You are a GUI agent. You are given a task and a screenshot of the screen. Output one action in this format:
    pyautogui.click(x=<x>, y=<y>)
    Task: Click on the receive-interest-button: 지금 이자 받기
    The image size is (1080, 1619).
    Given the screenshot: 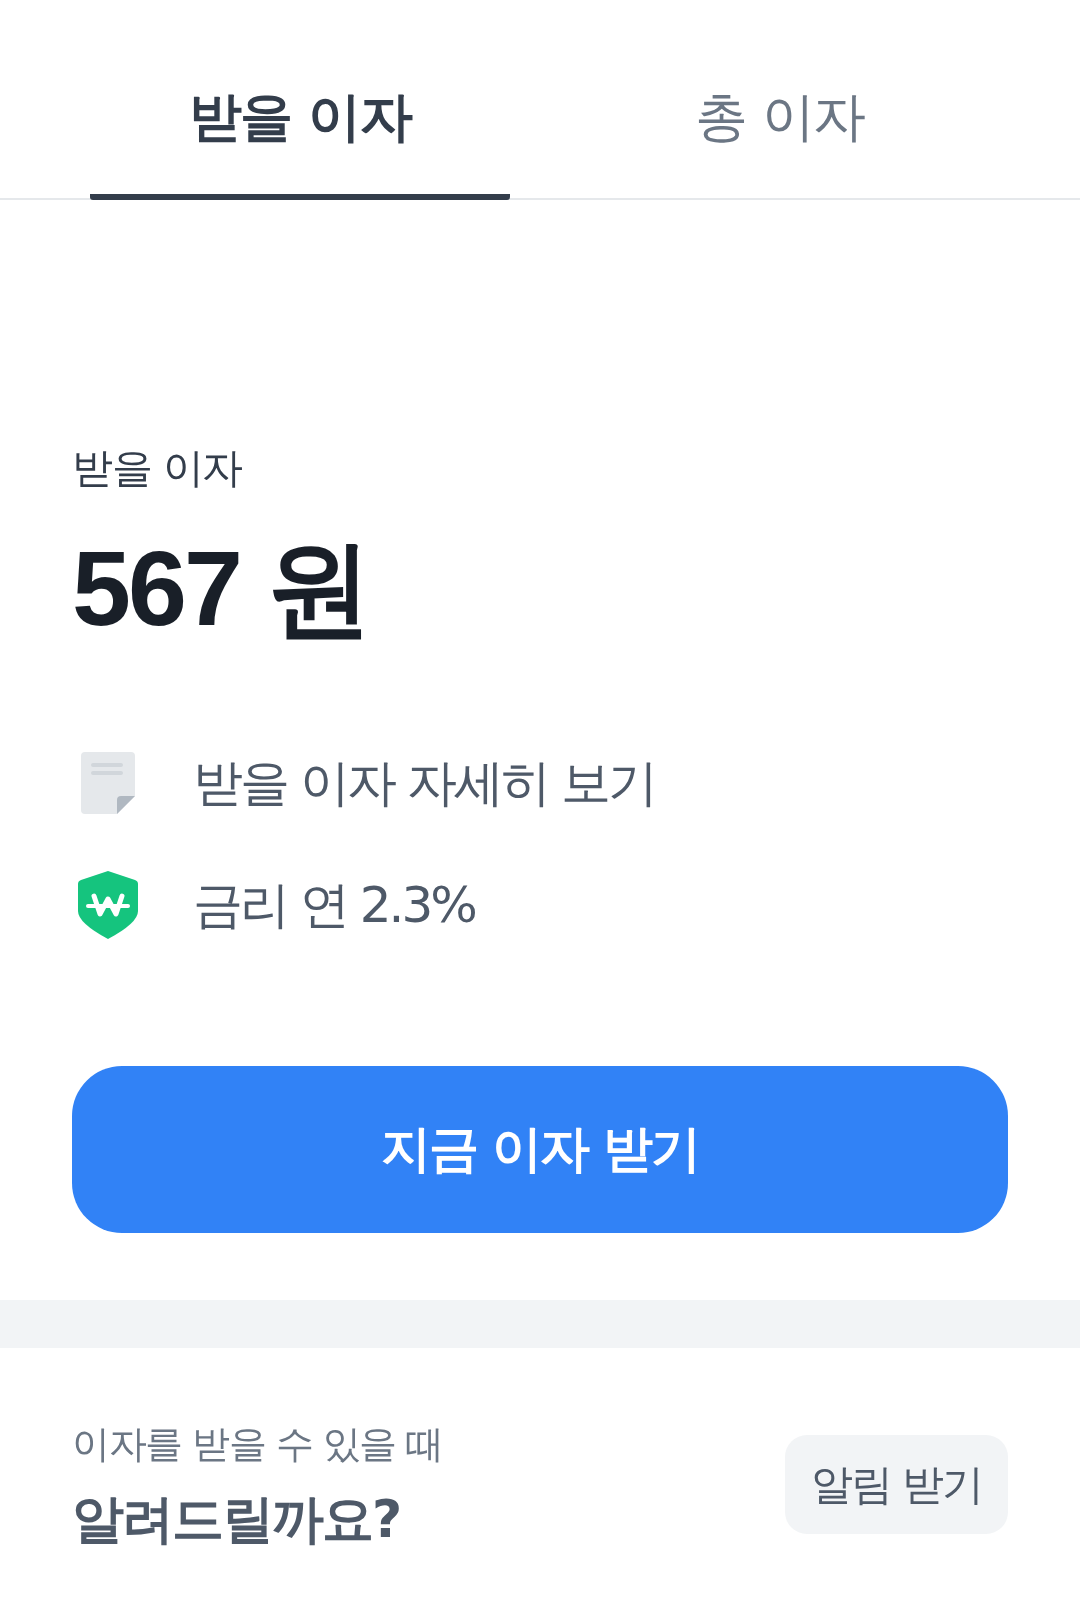 What is the action you would take?
    pyautogui.click(x=540, y=1149)
    